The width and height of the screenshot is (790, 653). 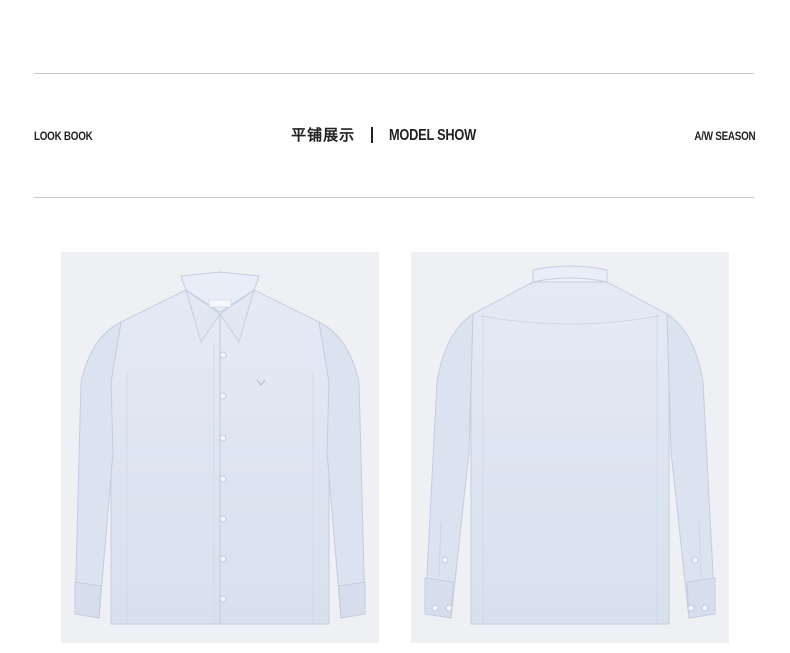 I want to click on section-title: 平铺展示 MODEL SHOW, so click(x=394, y=134).